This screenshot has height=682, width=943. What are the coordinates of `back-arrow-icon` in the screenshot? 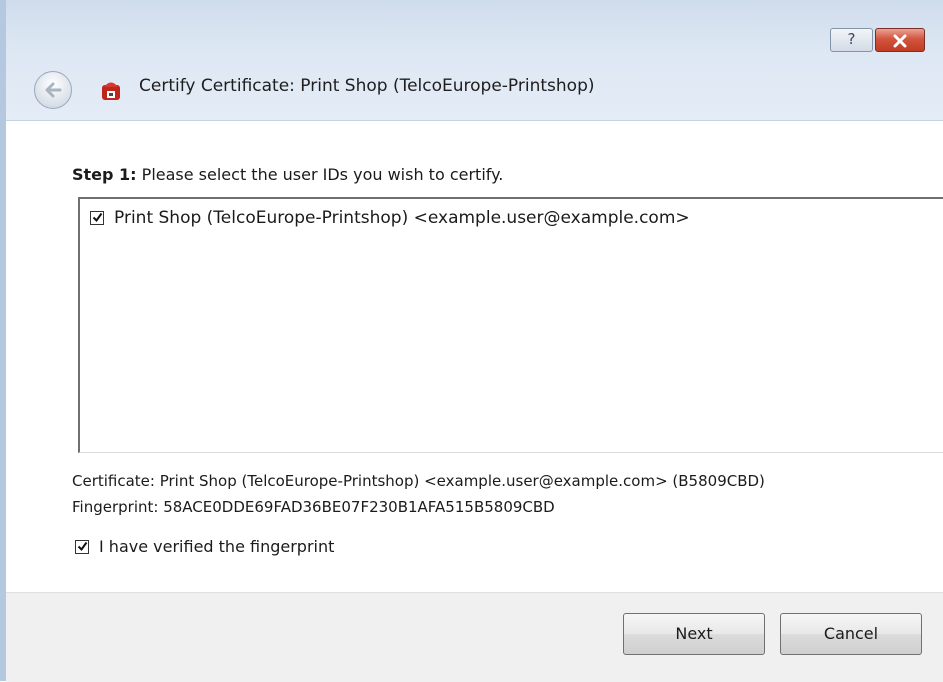 It's located at (53, 90).